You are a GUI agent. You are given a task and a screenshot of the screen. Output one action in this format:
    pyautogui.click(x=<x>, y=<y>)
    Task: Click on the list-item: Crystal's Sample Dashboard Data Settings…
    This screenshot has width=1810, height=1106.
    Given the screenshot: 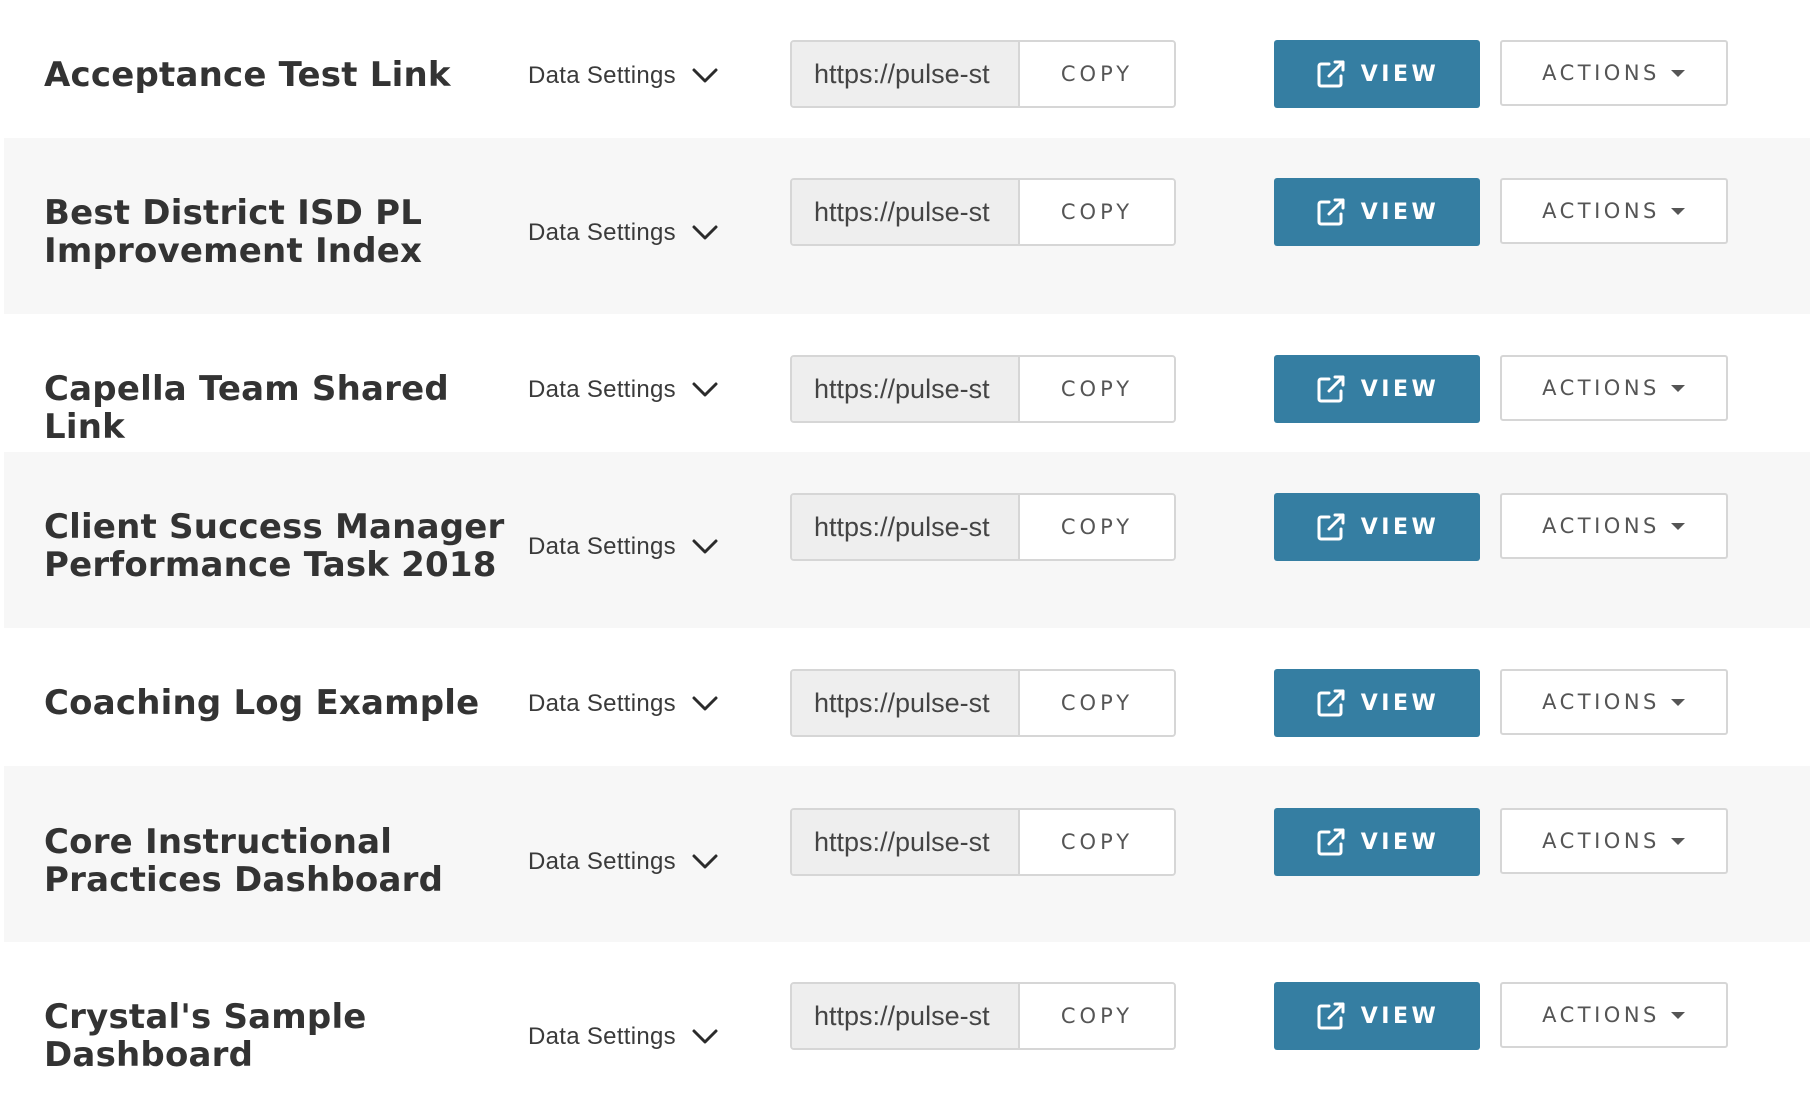 What is the action you would take?
    pyautogui.click(x=907, y=1024)
    